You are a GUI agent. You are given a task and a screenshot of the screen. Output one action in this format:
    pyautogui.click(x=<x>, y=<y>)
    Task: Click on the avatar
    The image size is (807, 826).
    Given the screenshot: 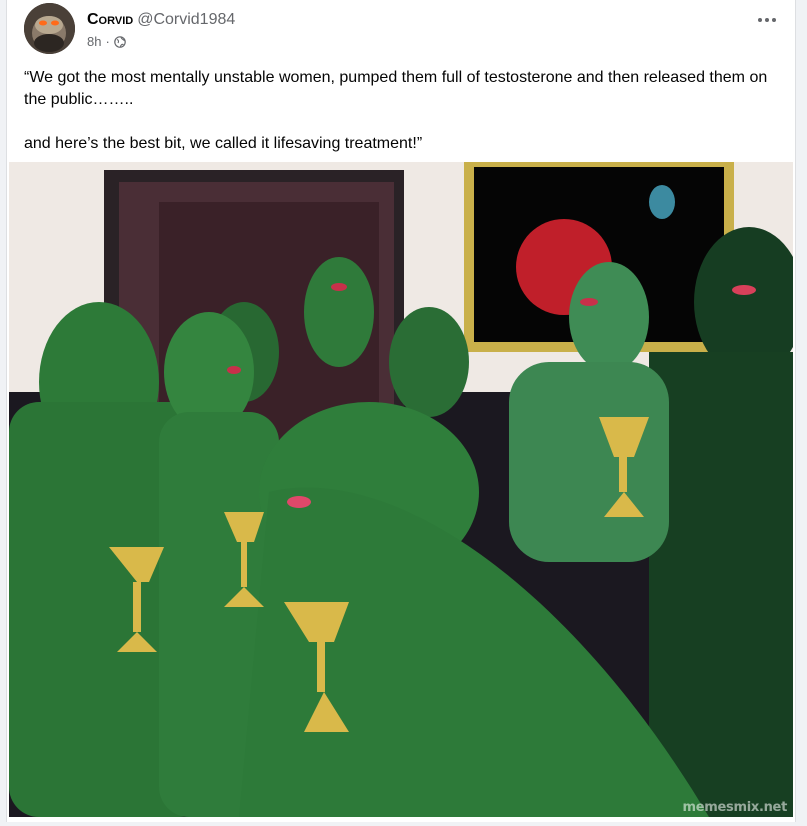 What is the action you would take?
    pyautogui.click(x=49, y=28)
    